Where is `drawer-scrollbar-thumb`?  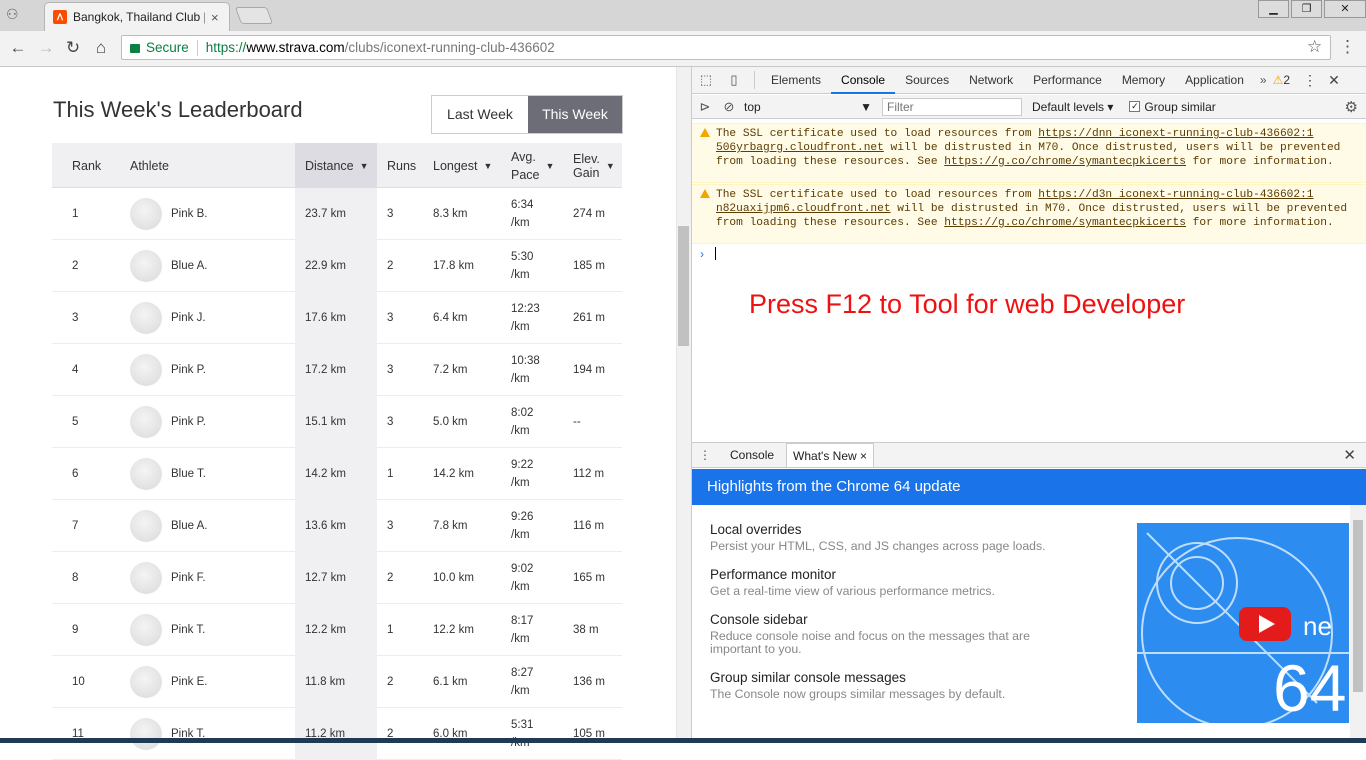
drawer-scrollbar-thumb is located at coordinates (1358, 606).